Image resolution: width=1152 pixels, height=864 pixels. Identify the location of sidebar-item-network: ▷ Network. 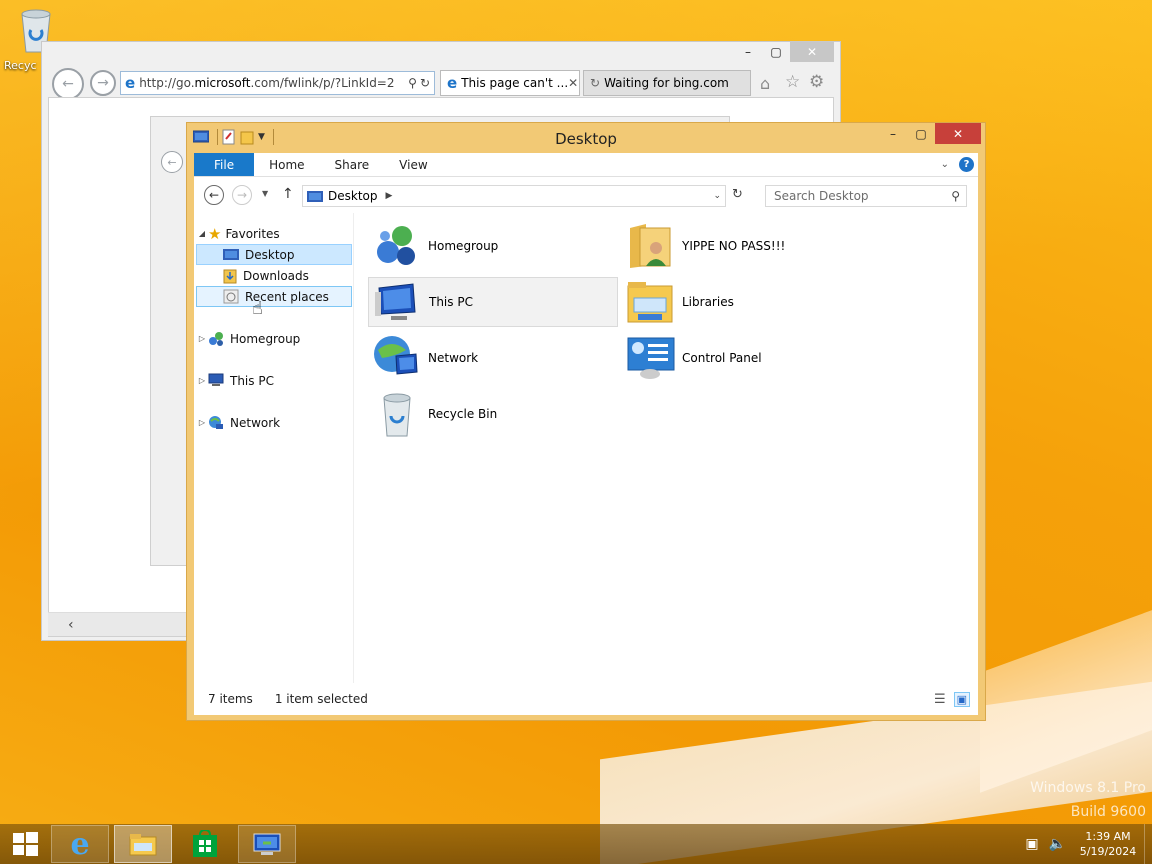
(238, 422).